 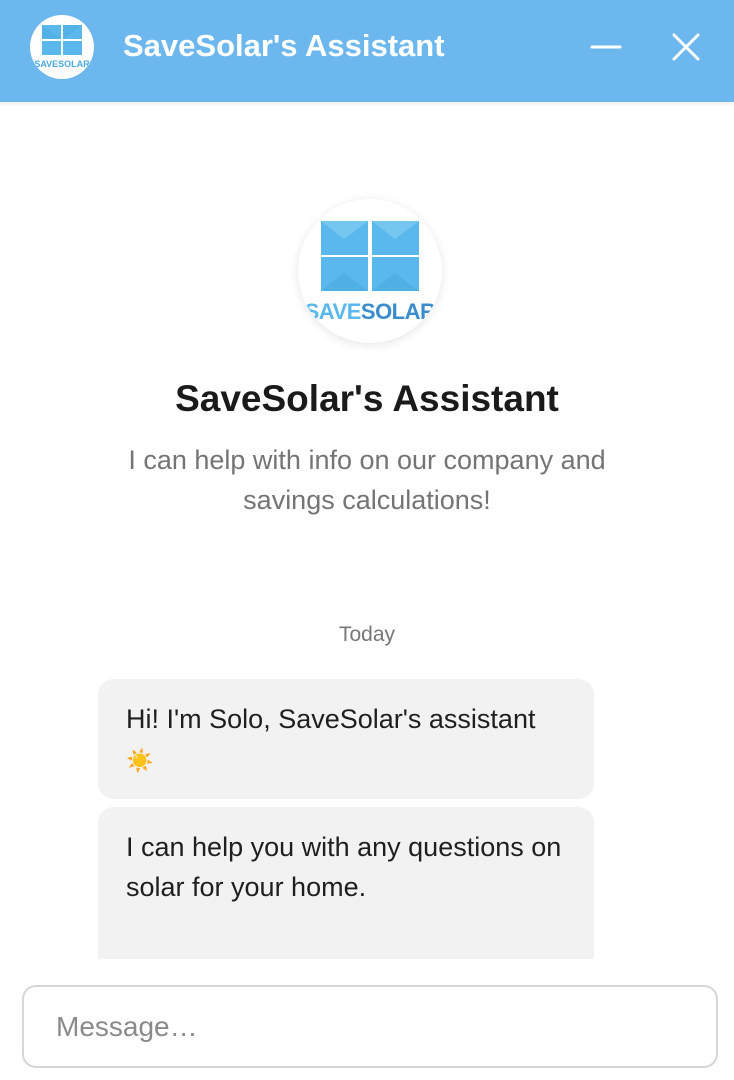 What do you see at coordinates (62, 64) in the screenshot?
I see `header-logo-text: SAVESOLAR` at bounding box center [62, 64].